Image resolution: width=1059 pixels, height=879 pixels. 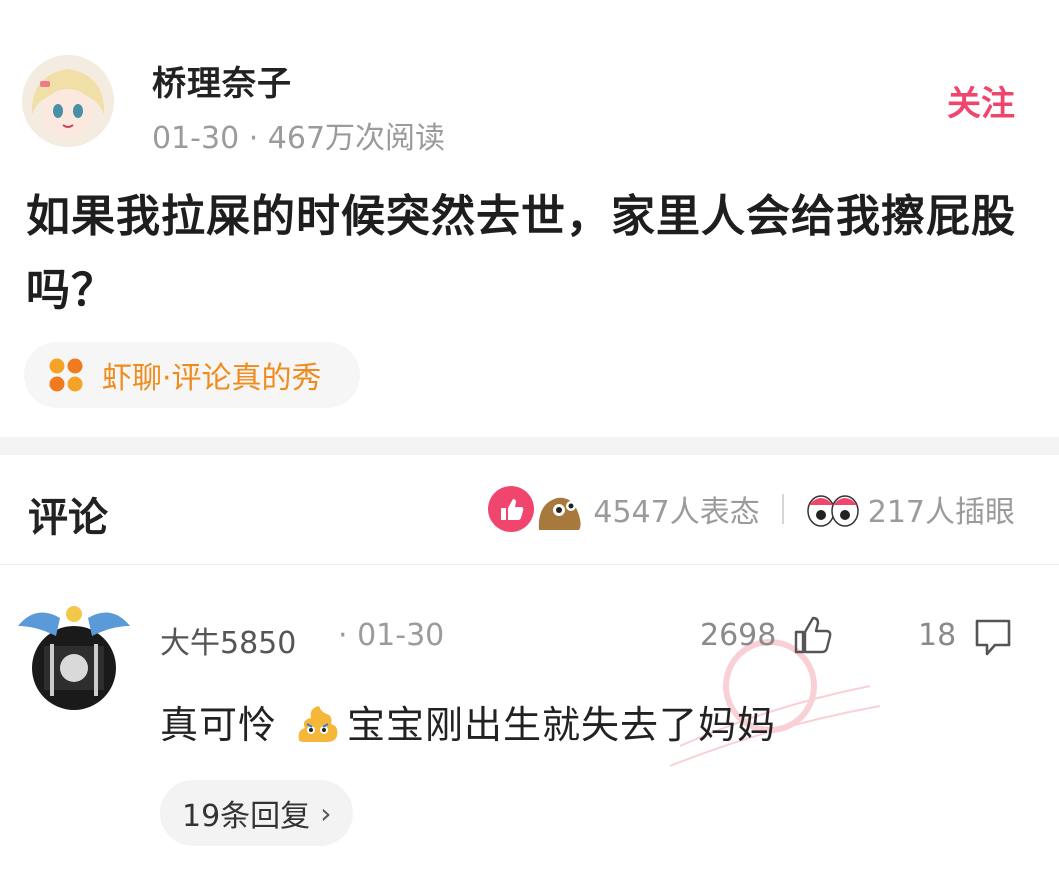 I want to click on post-title: 如果我拉屎的时候突然去世，家里人会给我擦屁股吗？, so click(x=521, y=253).